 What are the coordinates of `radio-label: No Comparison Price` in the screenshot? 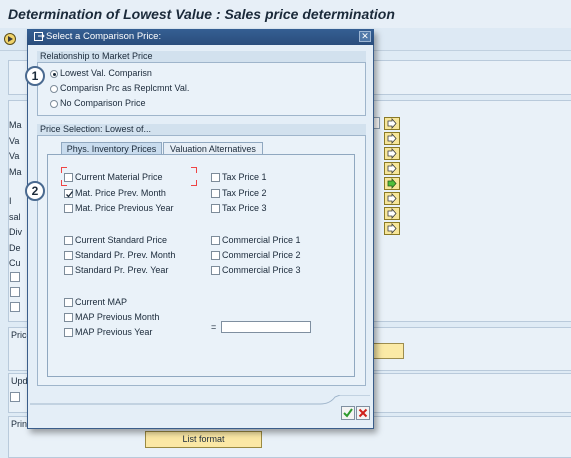 It's located at (103, 103).